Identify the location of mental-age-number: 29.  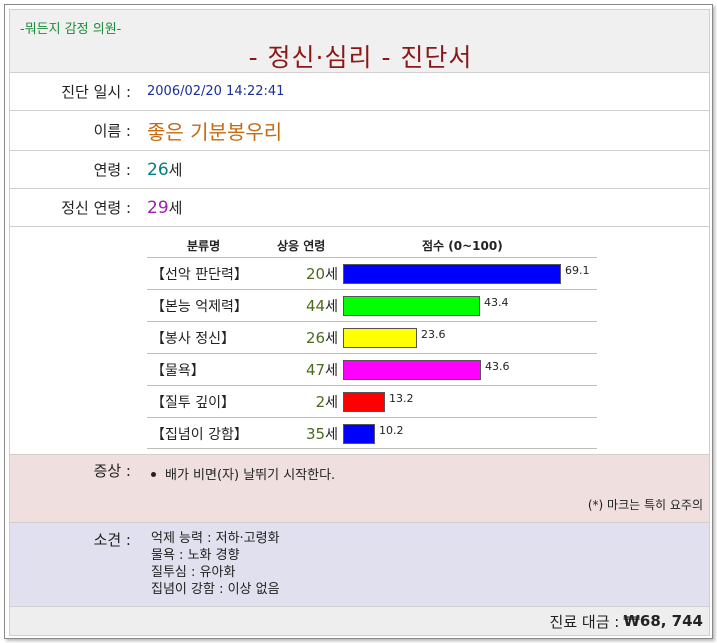
(158, 207).